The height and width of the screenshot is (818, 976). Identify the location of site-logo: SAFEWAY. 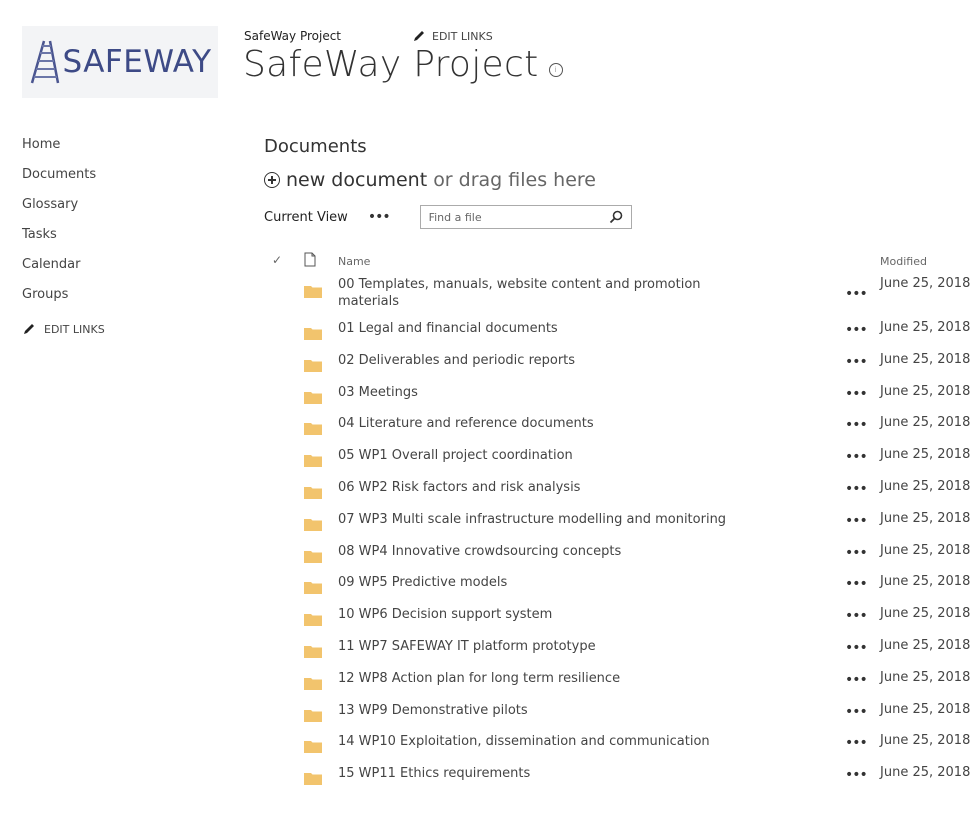
(120, 62).